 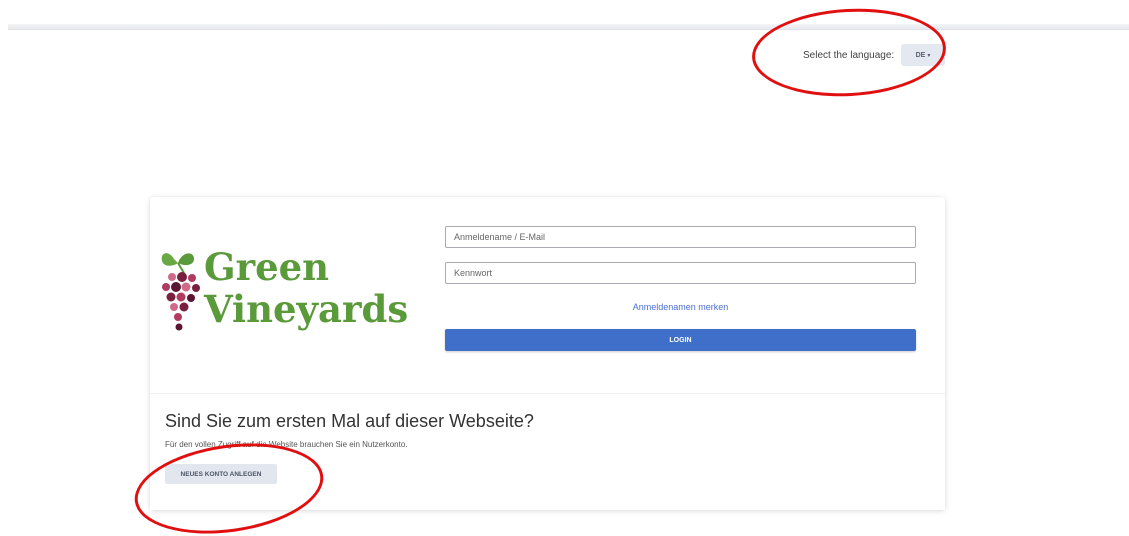 What do you see at coordinates (680, 237) in the screenshot?
I see `username-input: Anmeldename / E-Mail` at bounding box center [680, 237].